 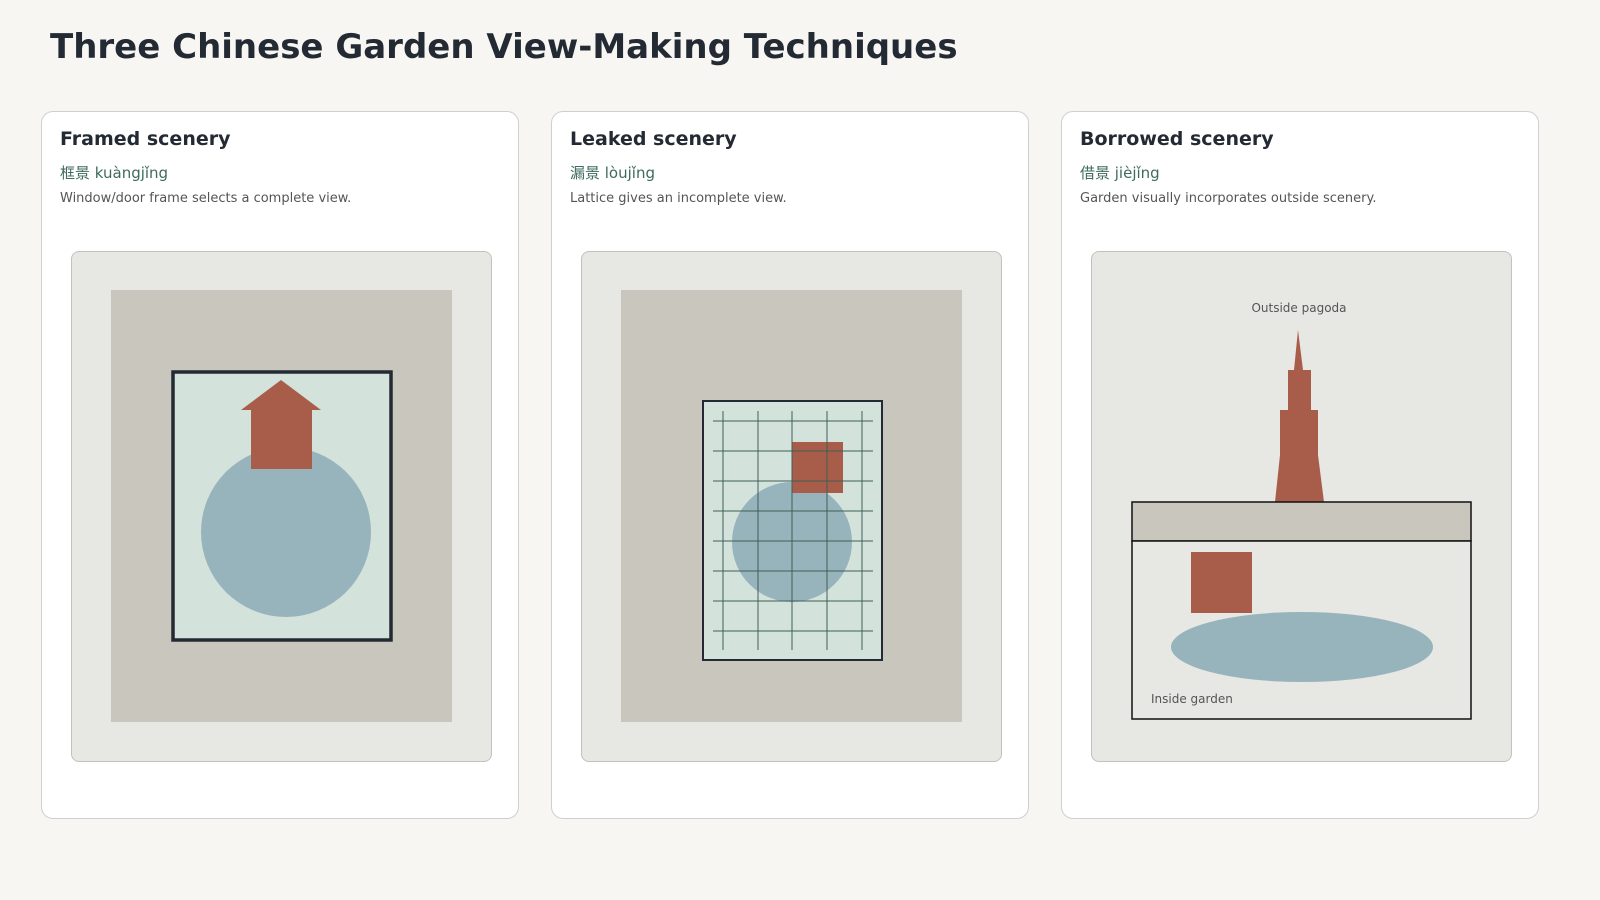 I want to click on garden-pond, so click(x=1302, y=647).